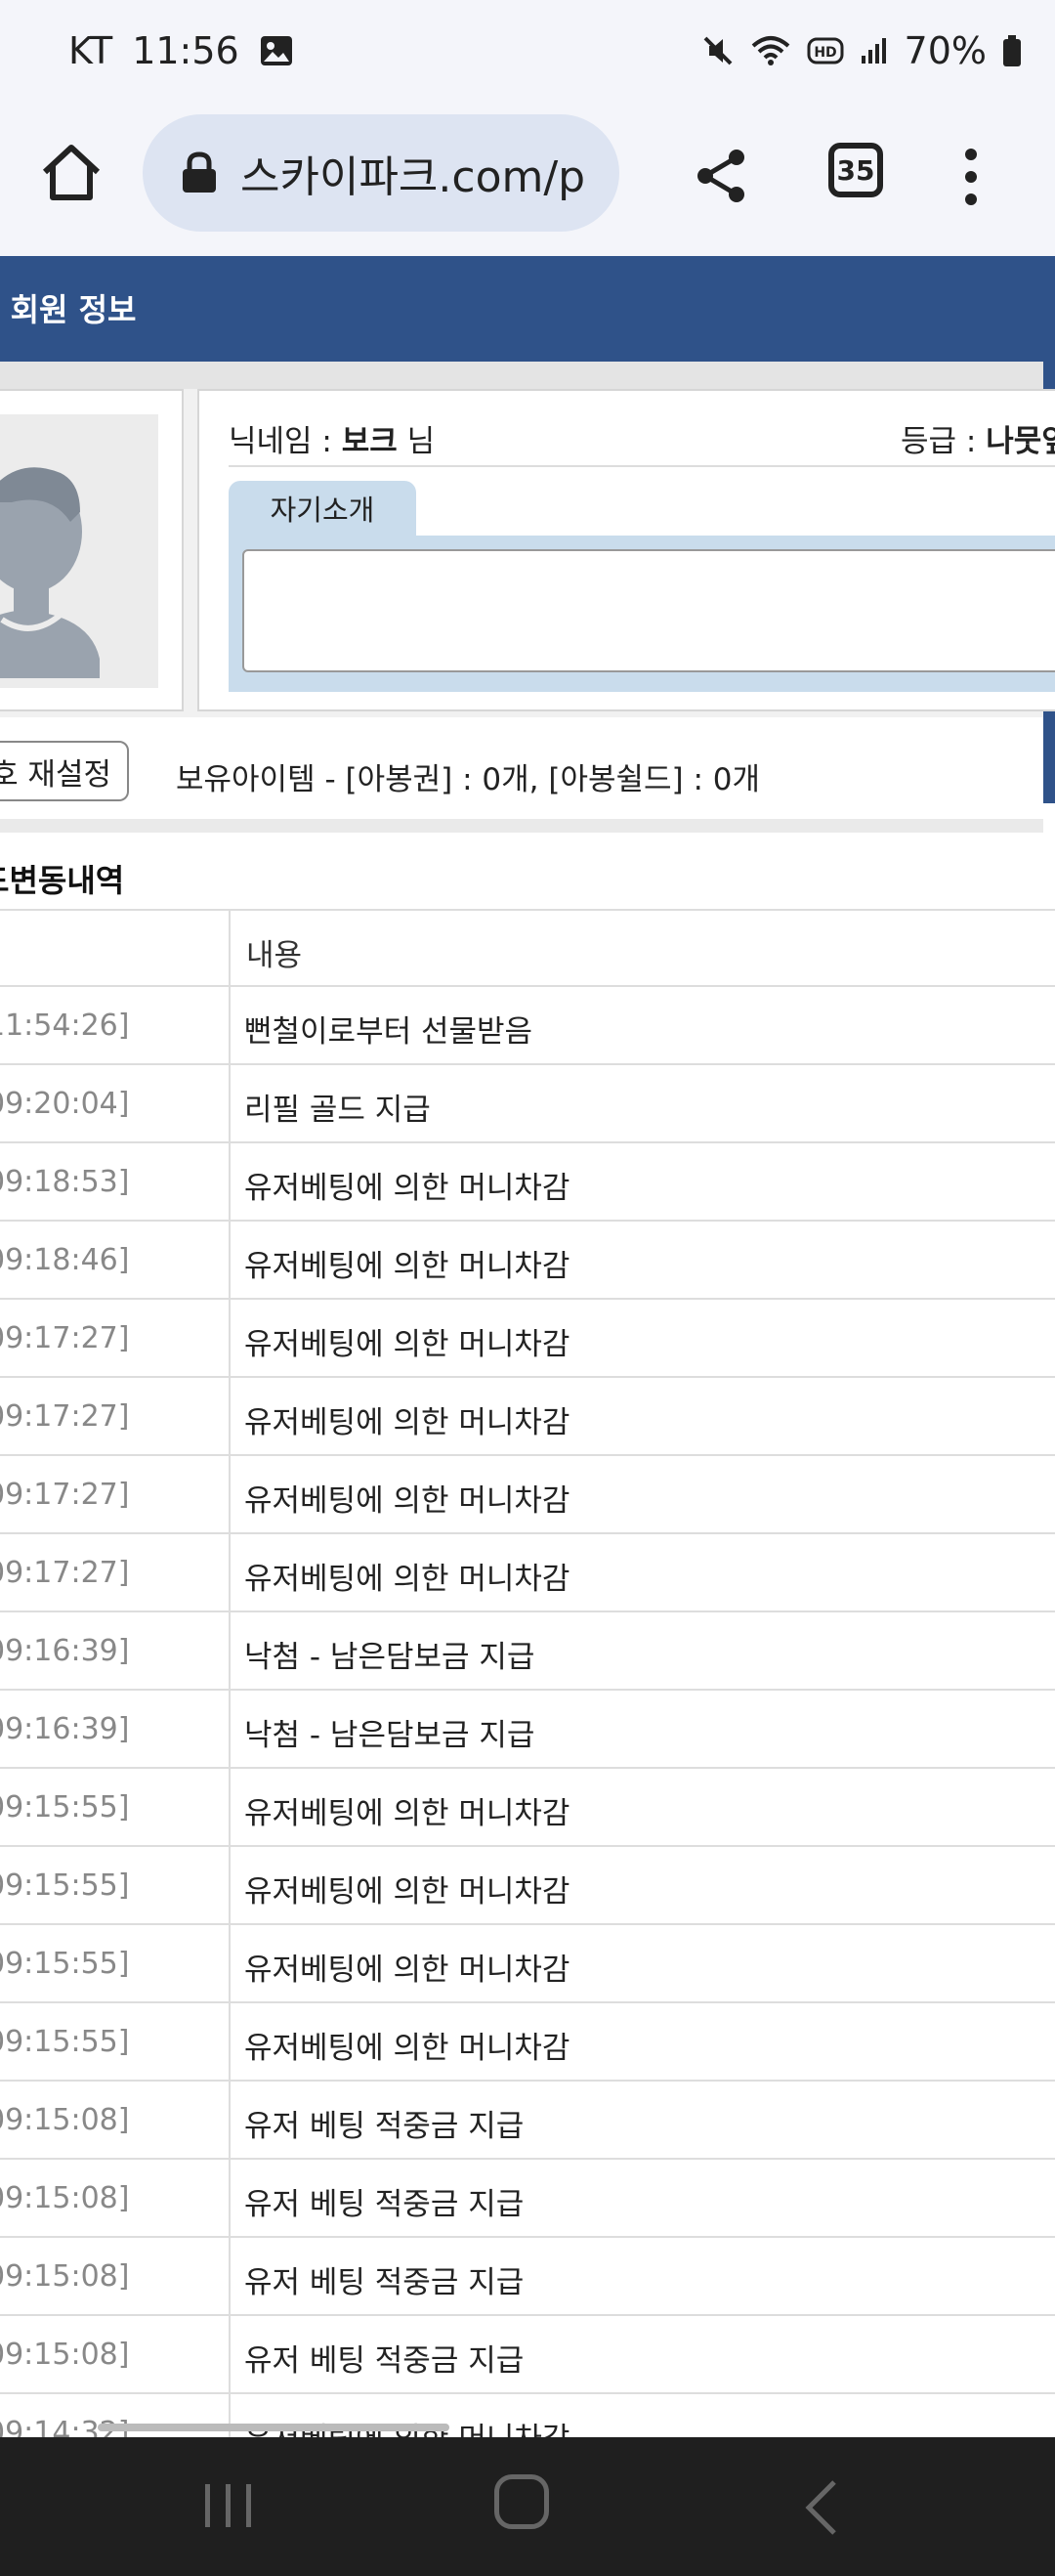 Image resolution: width=1055 pixels, height=2576 pixels. I want to click on nickname-value: 보크, so click(369, 442).